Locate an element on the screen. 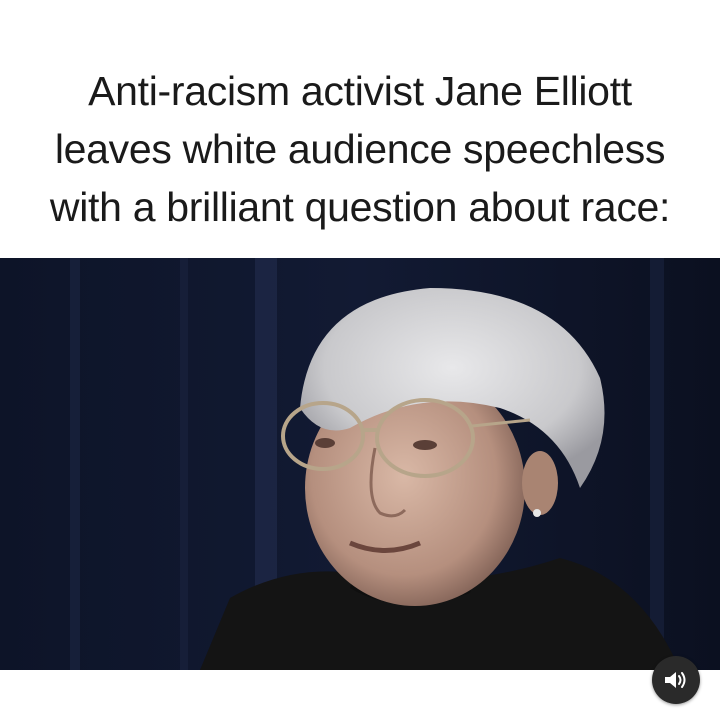  caption-line-2: leaves white audience speechless is located at coordinates (360, 149).